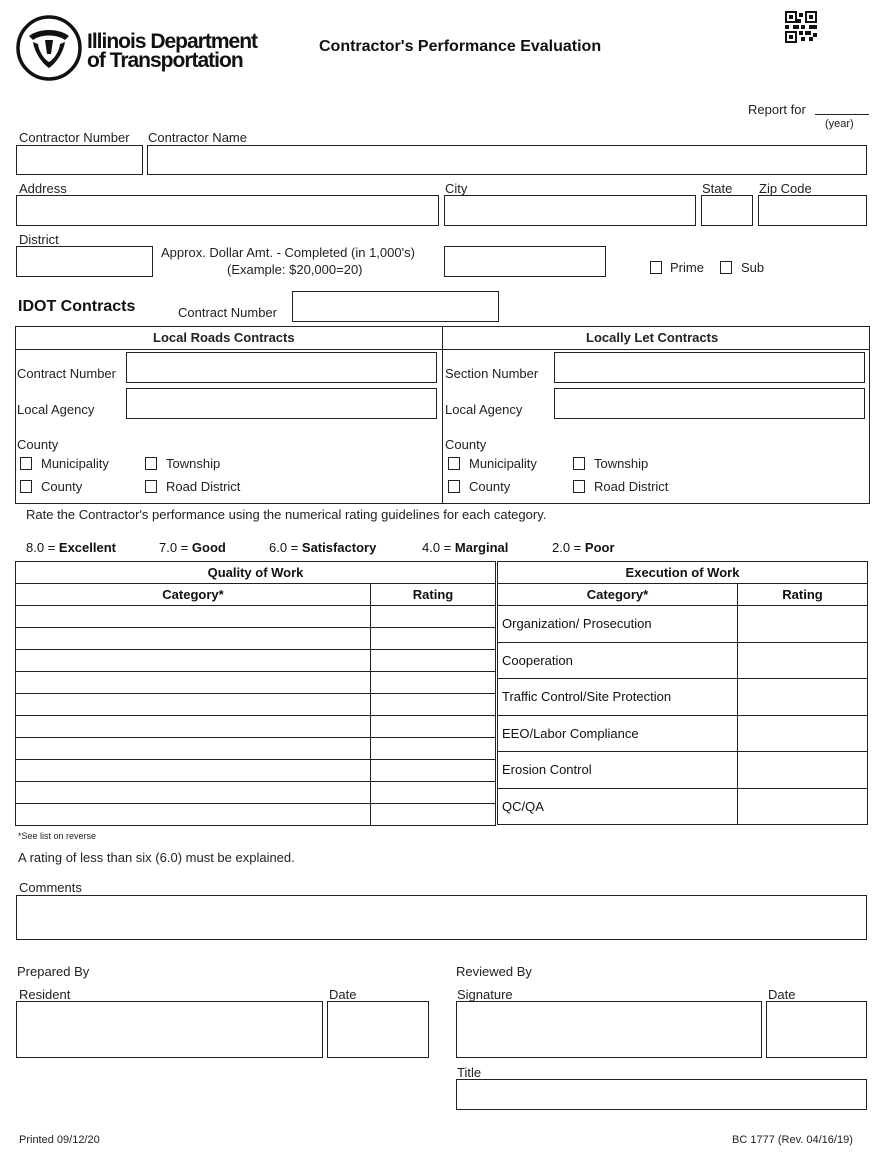 The height and width of the screenshot is (1161, 884). I want to click on execution-row: Cooperation, so click(682, 660).